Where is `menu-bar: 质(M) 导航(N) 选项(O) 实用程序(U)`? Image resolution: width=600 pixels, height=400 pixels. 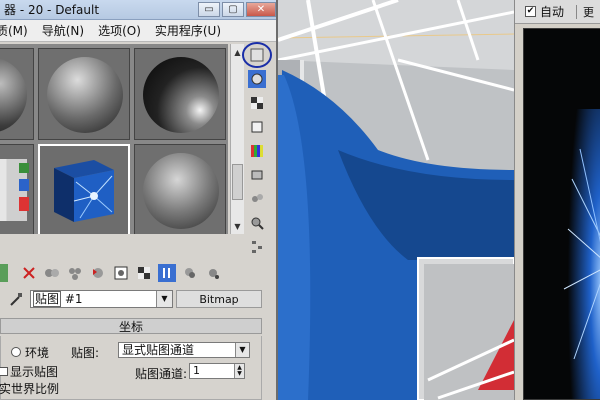 menu-bar: 质(M) 导航(N) 选项(O) 实用程序(U) is located at coordinates (138, 31).